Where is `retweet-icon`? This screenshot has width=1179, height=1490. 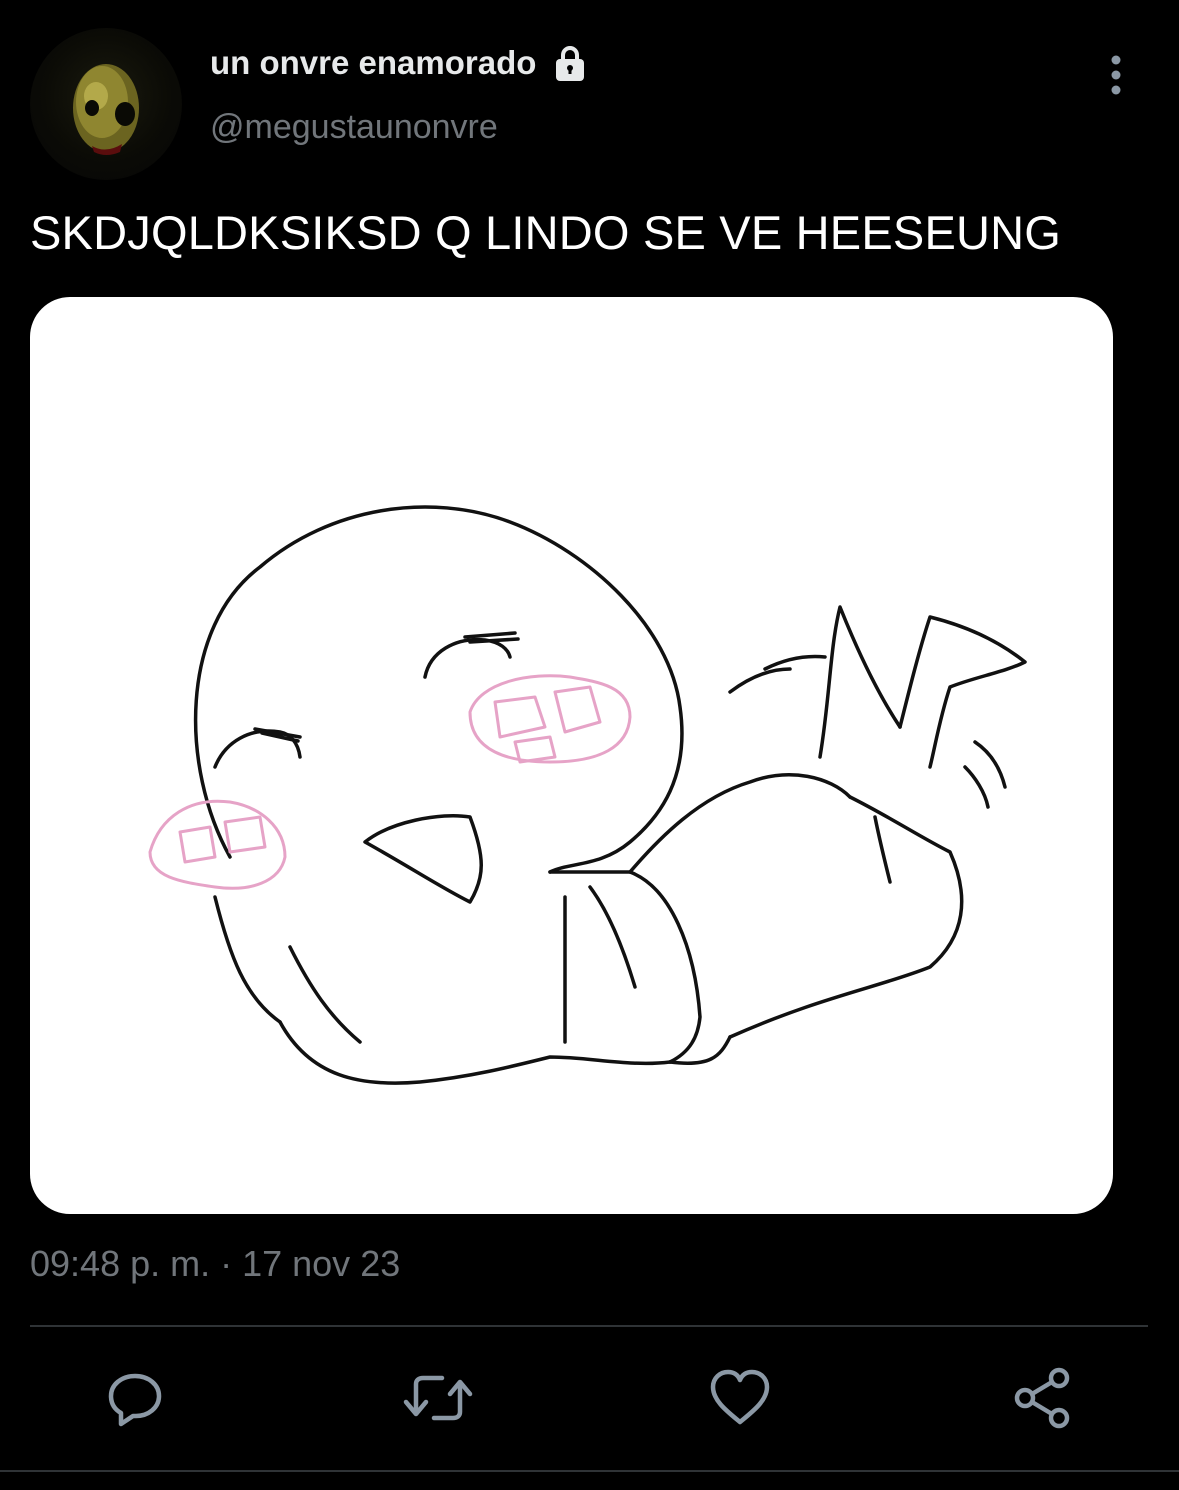 retweet-icon is located at coordinates (438, 1398).